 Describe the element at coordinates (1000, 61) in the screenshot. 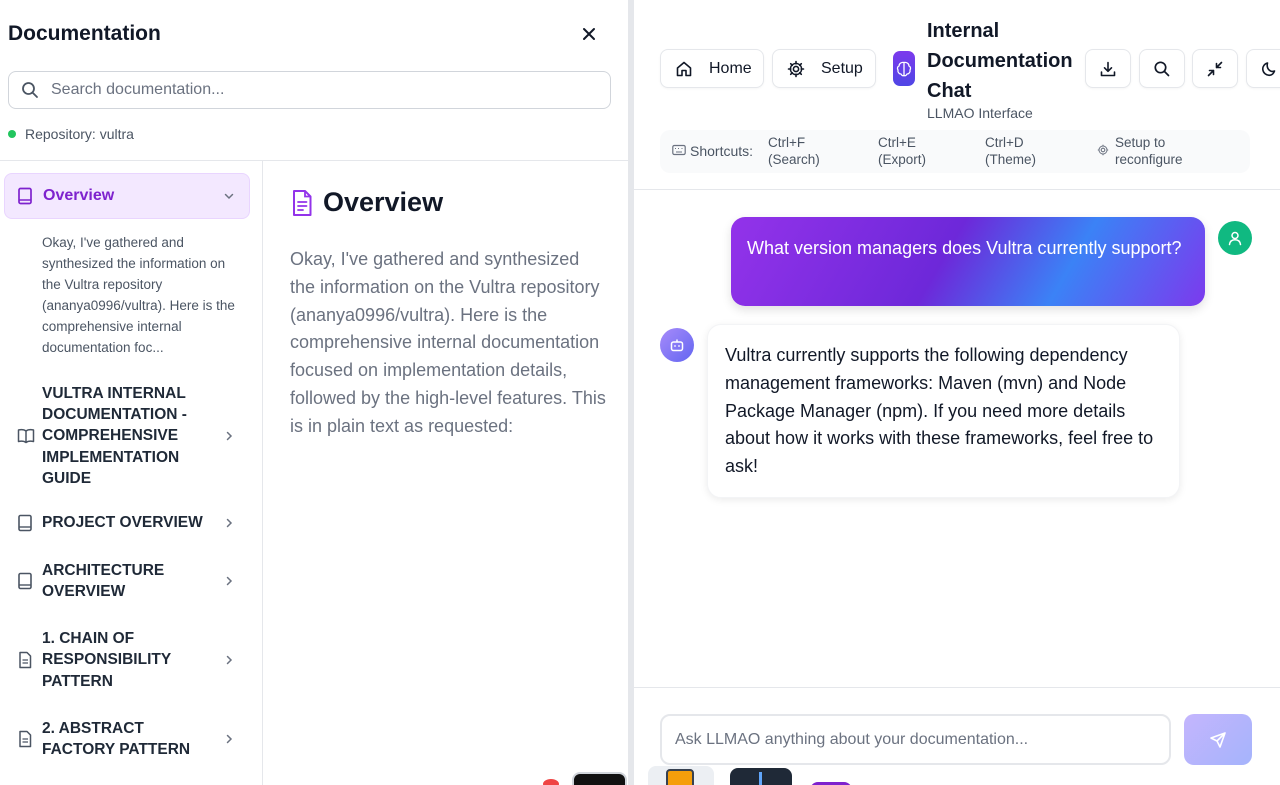

I see `chat-title: Internal Documentation Chat` at that location.